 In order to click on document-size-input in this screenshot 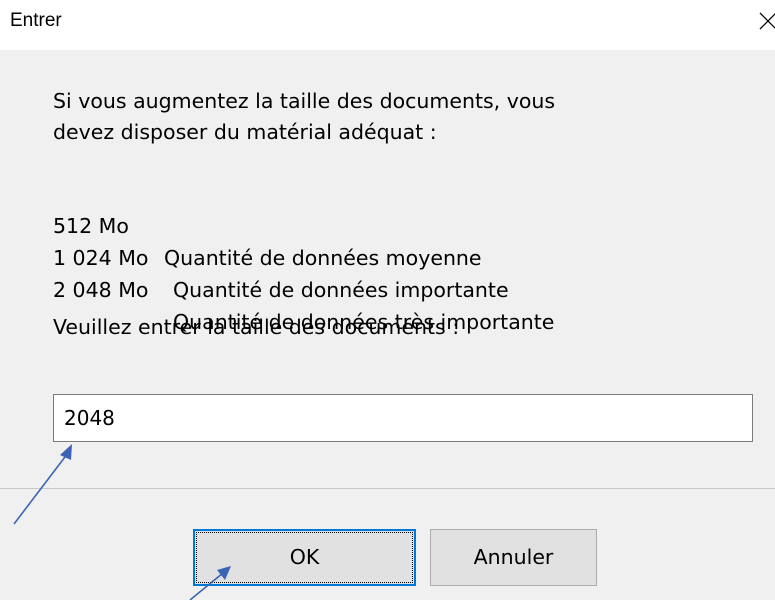, I will do `click(403, 418)`.